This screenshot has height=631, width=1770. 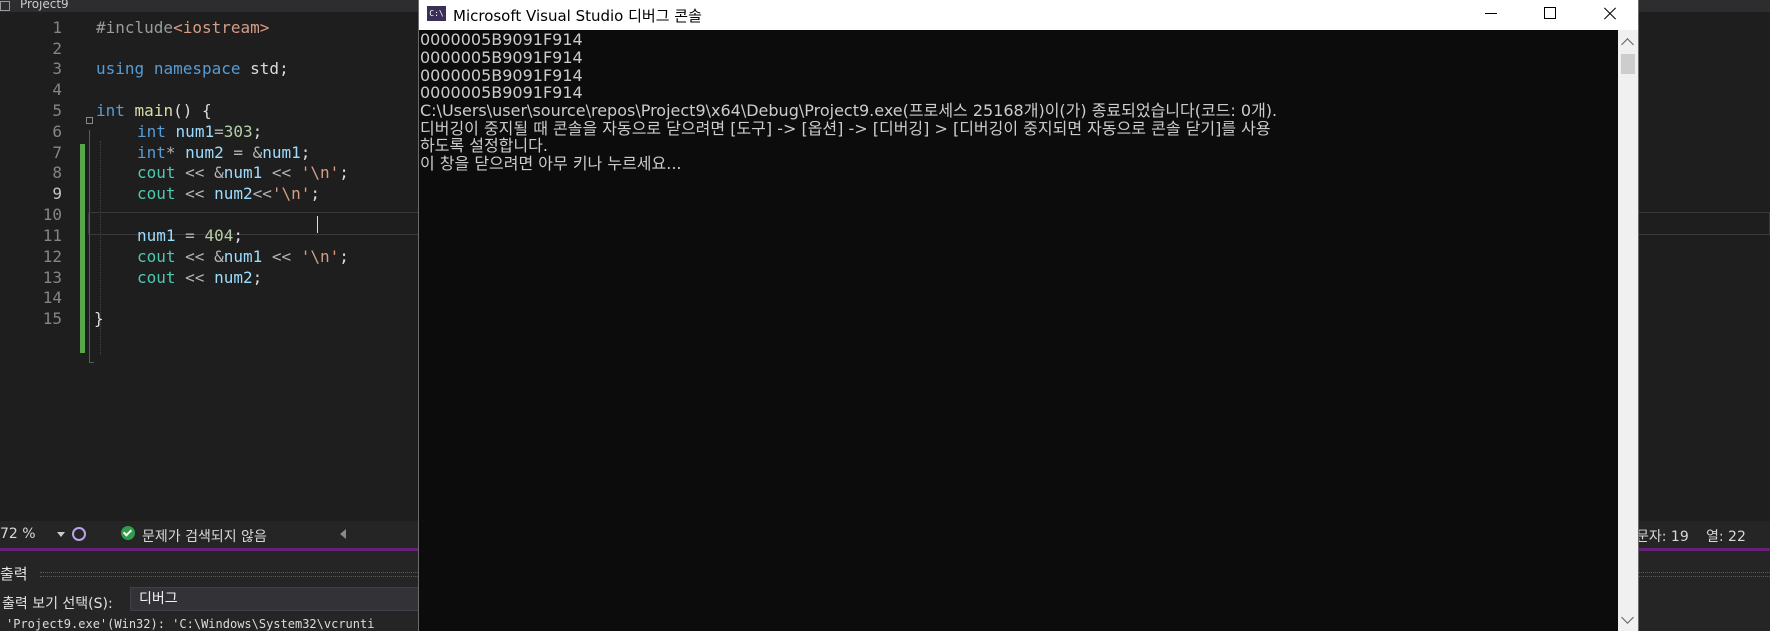 What do you see at coordinates (1028, 15) in the screenshot?
I see `console-title-bar: C:\ Microsoft Visual Studio 디버그 콘솔` at bounding box center [1028, 15].